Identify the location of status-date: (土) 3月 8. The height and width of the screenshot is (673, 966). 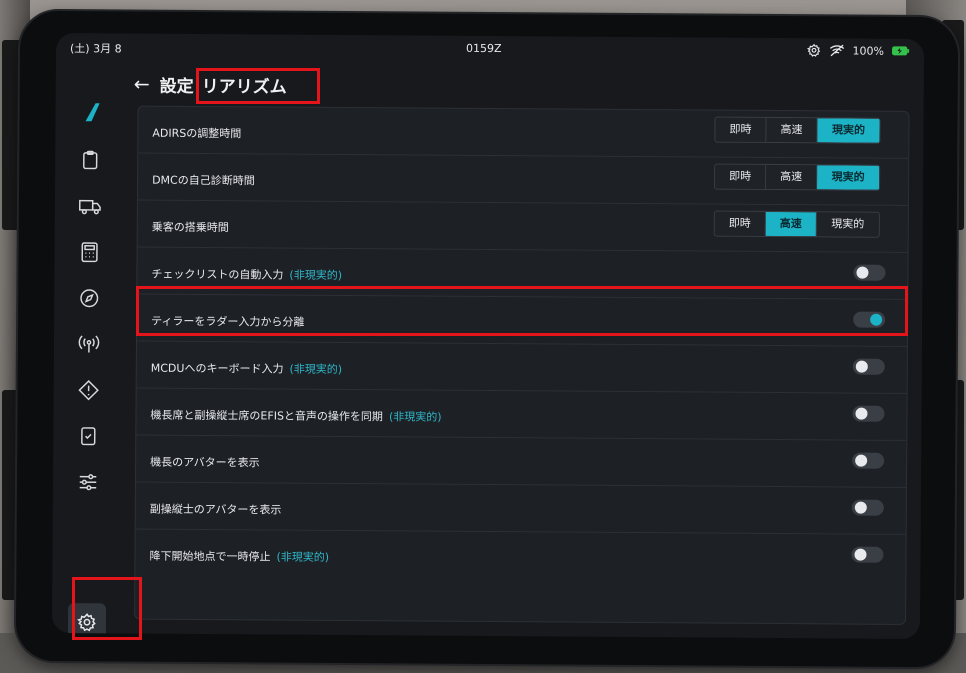
(95, 49).